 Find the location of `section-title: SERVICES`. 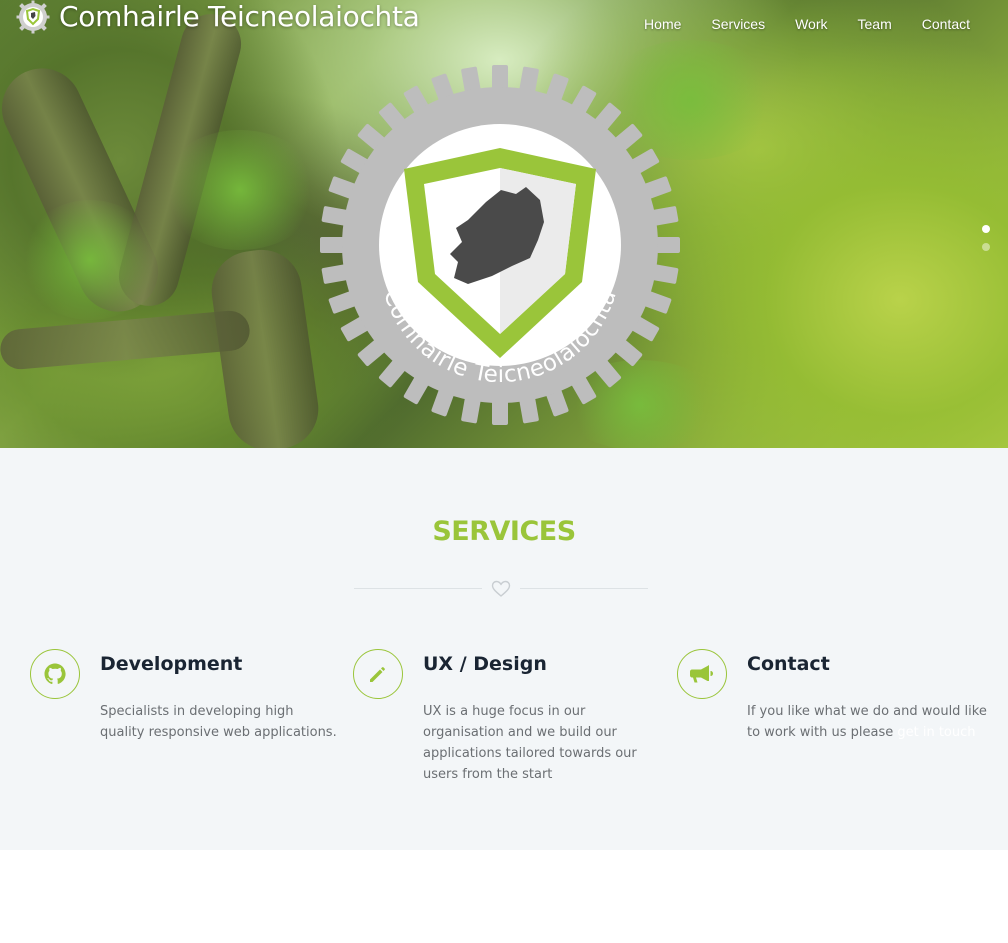

section-title: SERVICES is located at coordinates (504, 531).